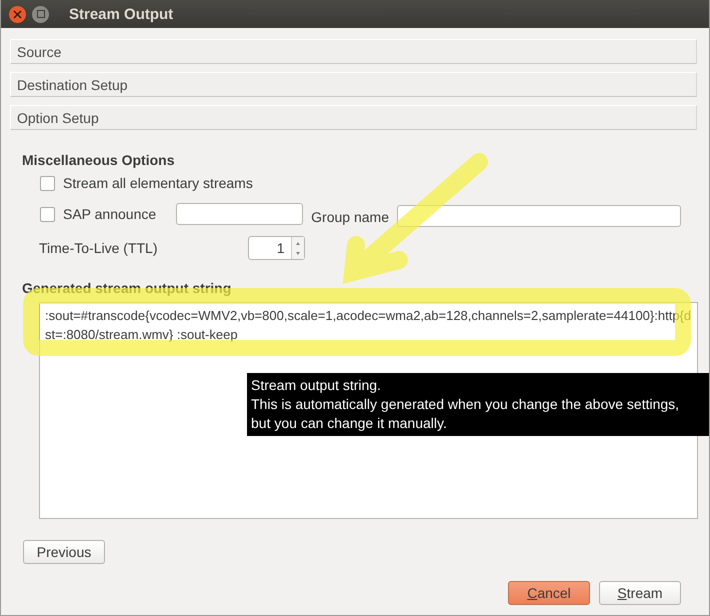 The image size is (710, 616). Describe the element at coordinates (478, 404) in the screenshot. I see `tooltip: Stream output string. This is automatically generated when you change the above settings, but you can change it manually.` at that location.